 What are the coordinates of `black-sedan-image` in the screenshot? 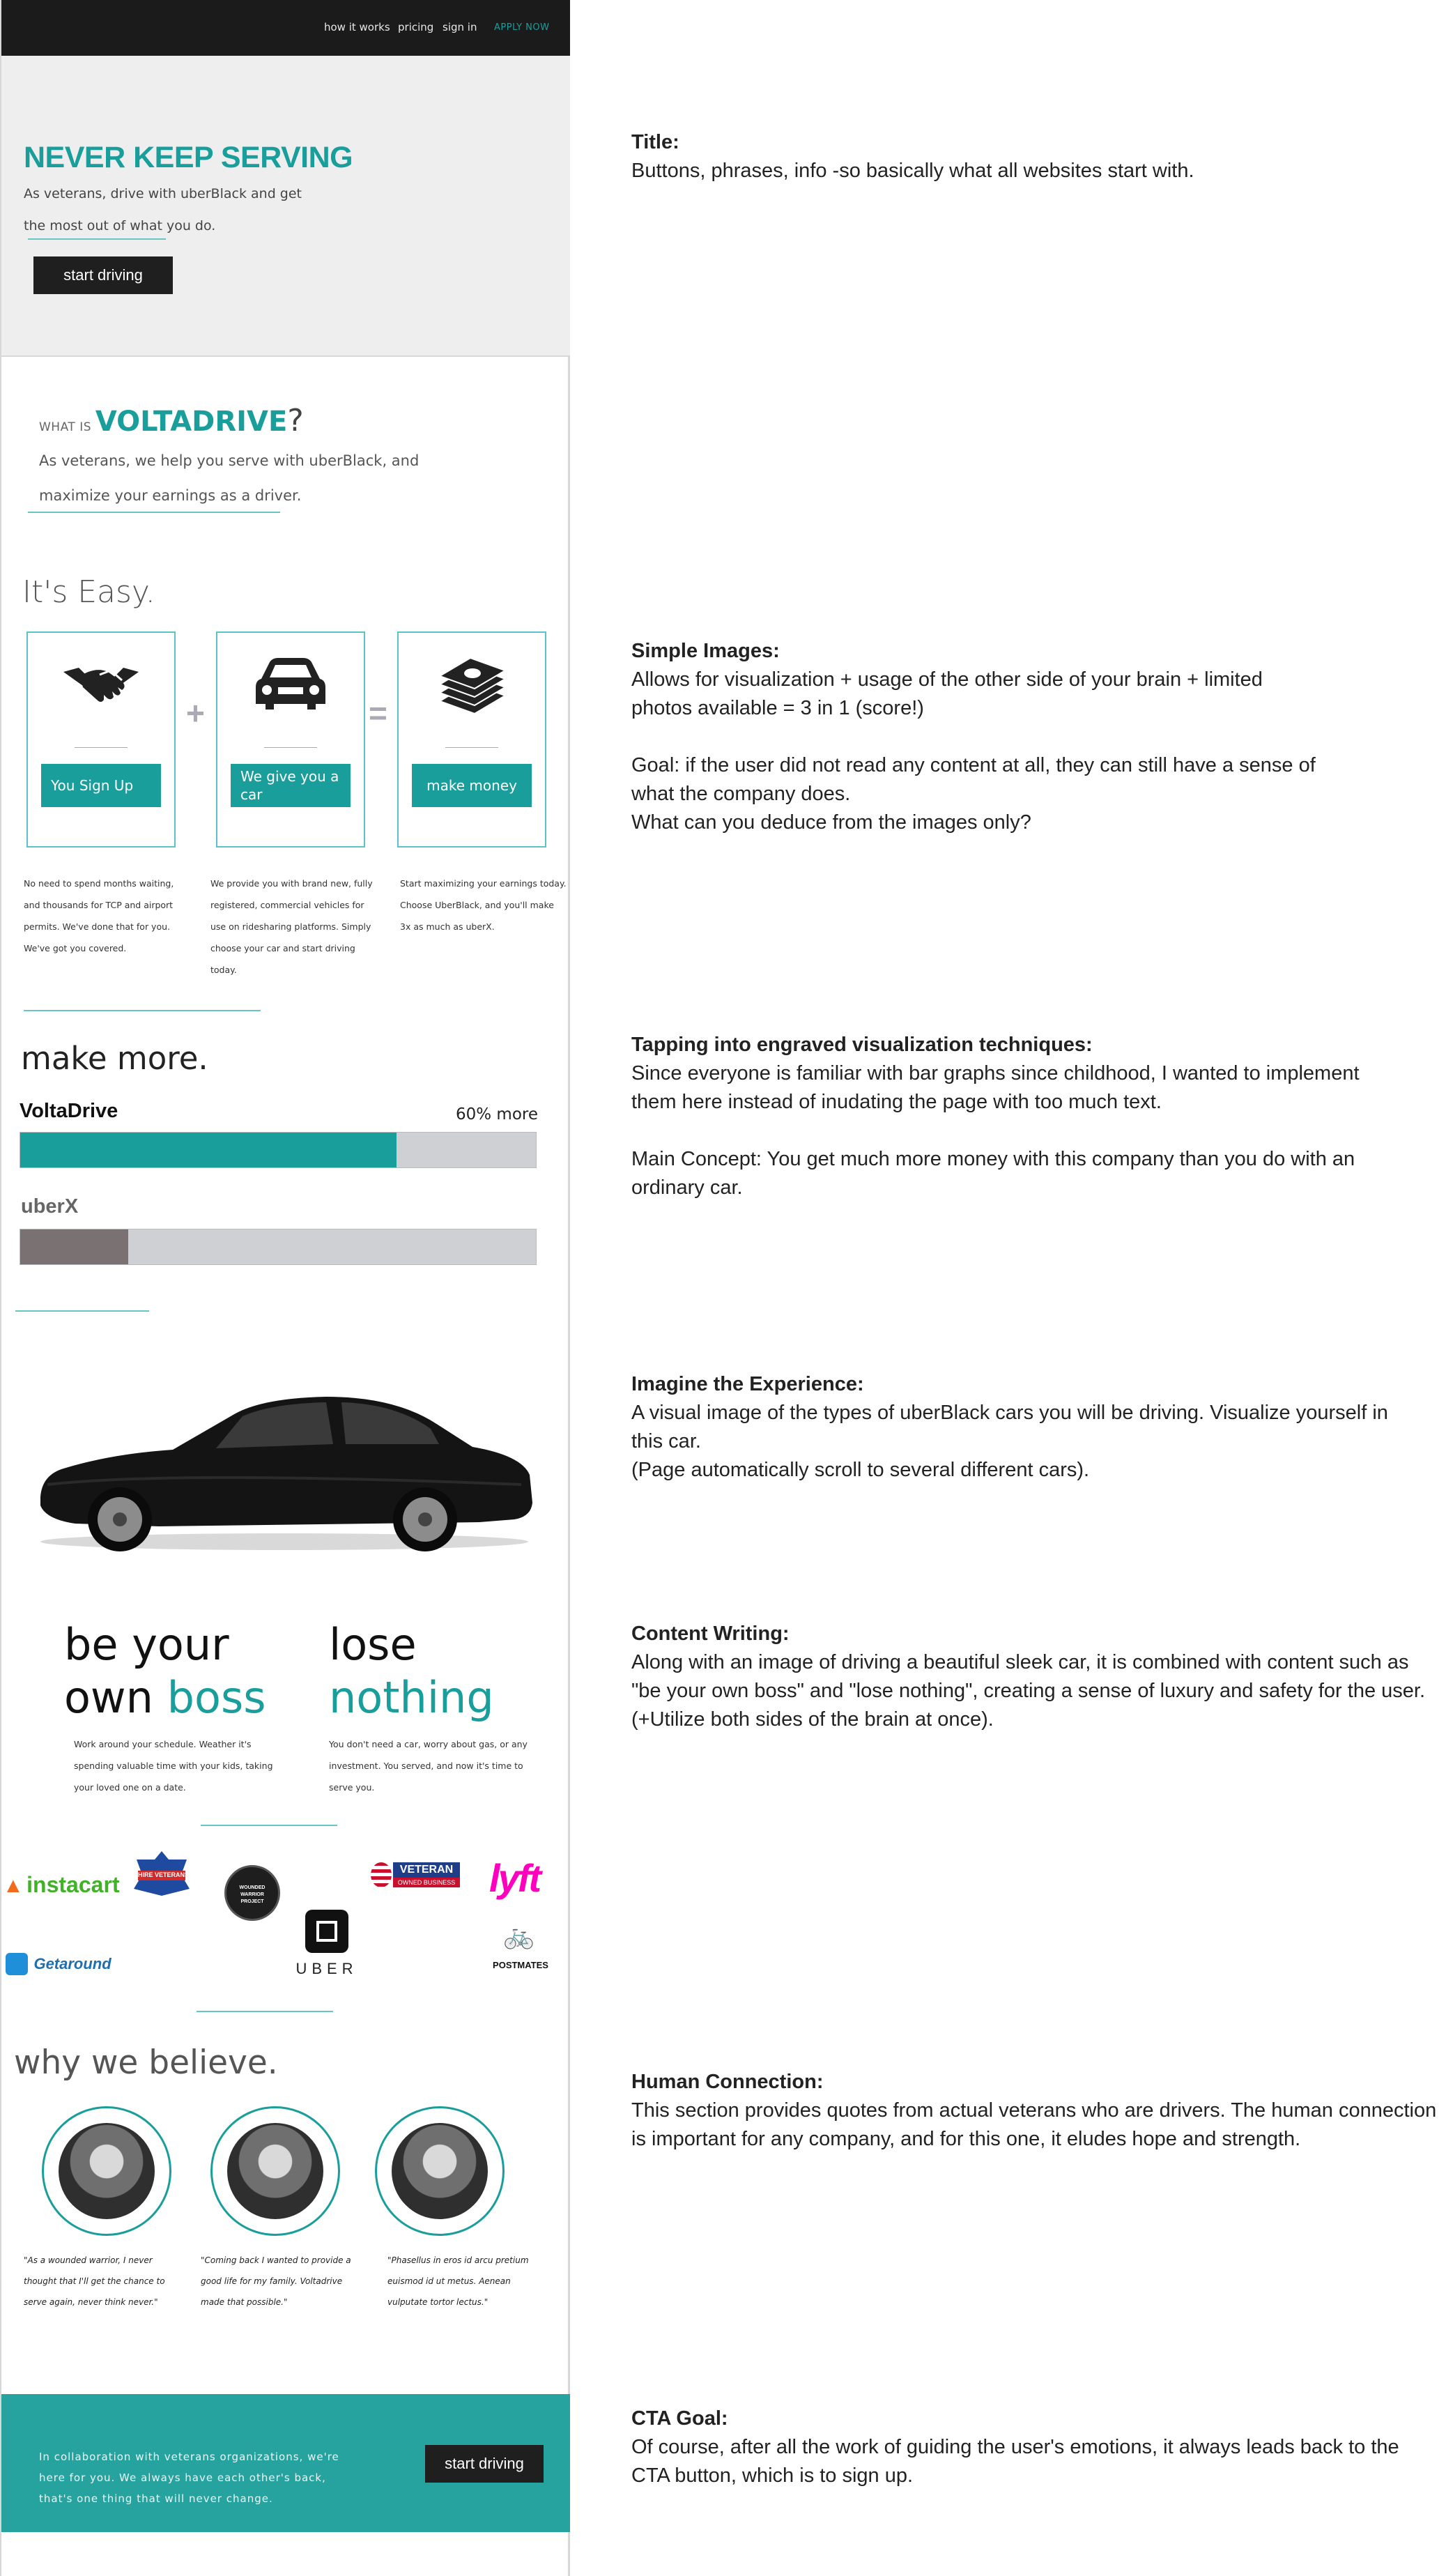 It's located at (286, 1474).